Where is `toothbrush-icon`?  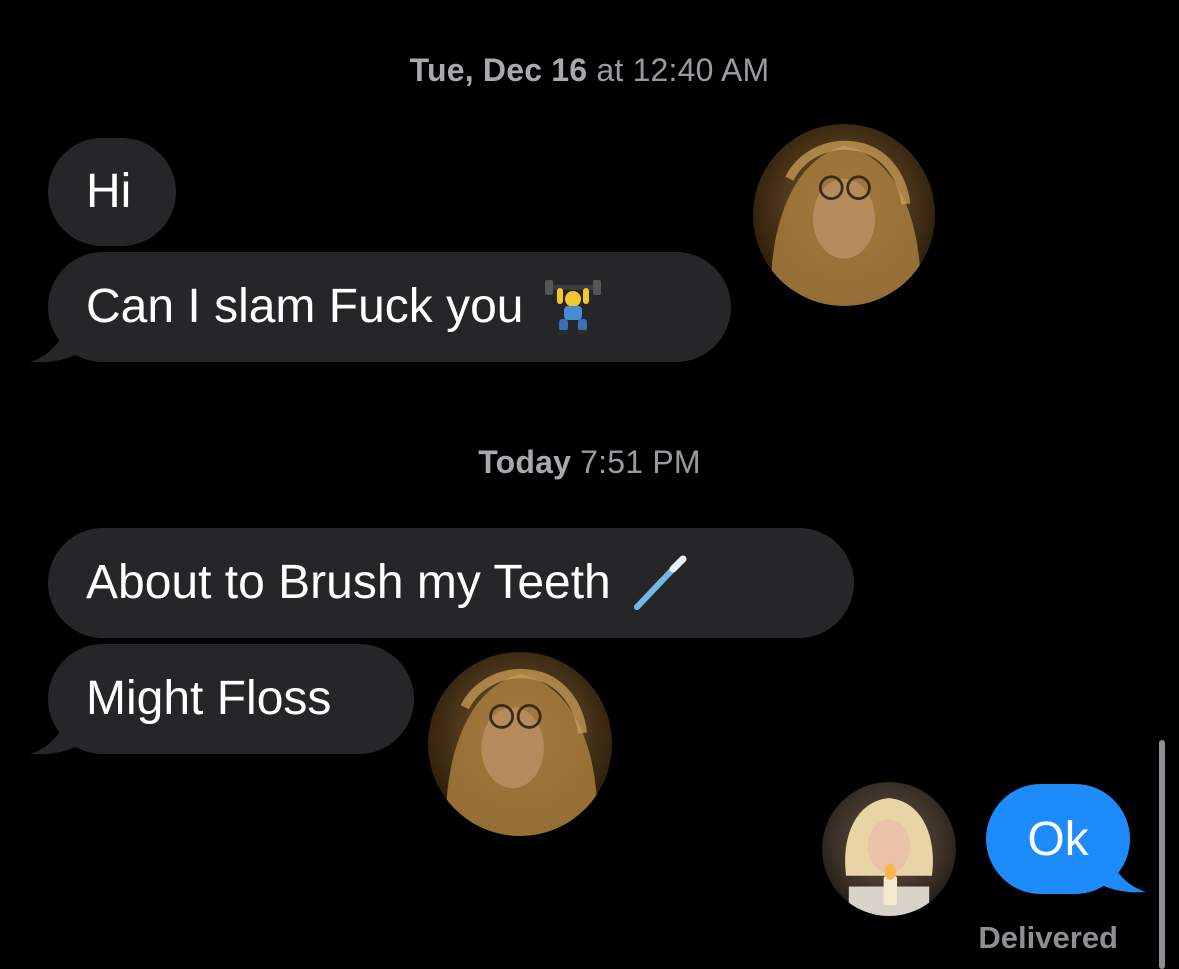
toothbrush-icon is located at coordinates (660, 582).